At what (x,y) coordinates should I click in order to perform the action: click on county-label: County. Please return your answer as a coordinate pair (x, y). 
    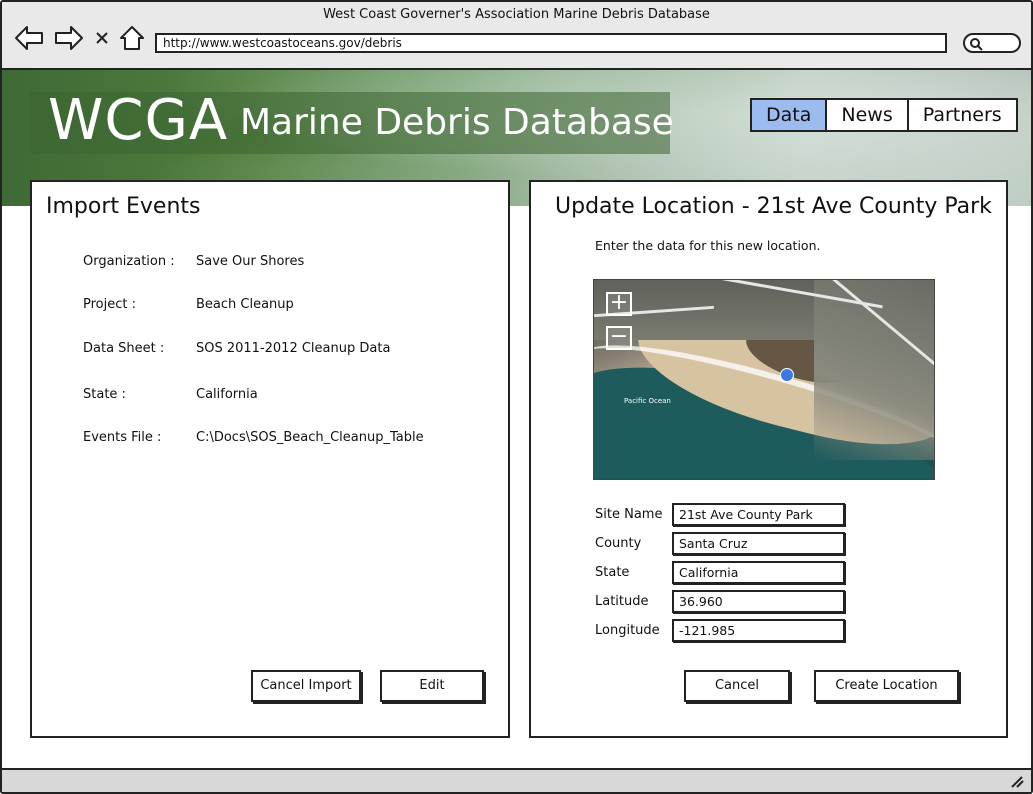
    Looking at the image, I should click on (618, 543).